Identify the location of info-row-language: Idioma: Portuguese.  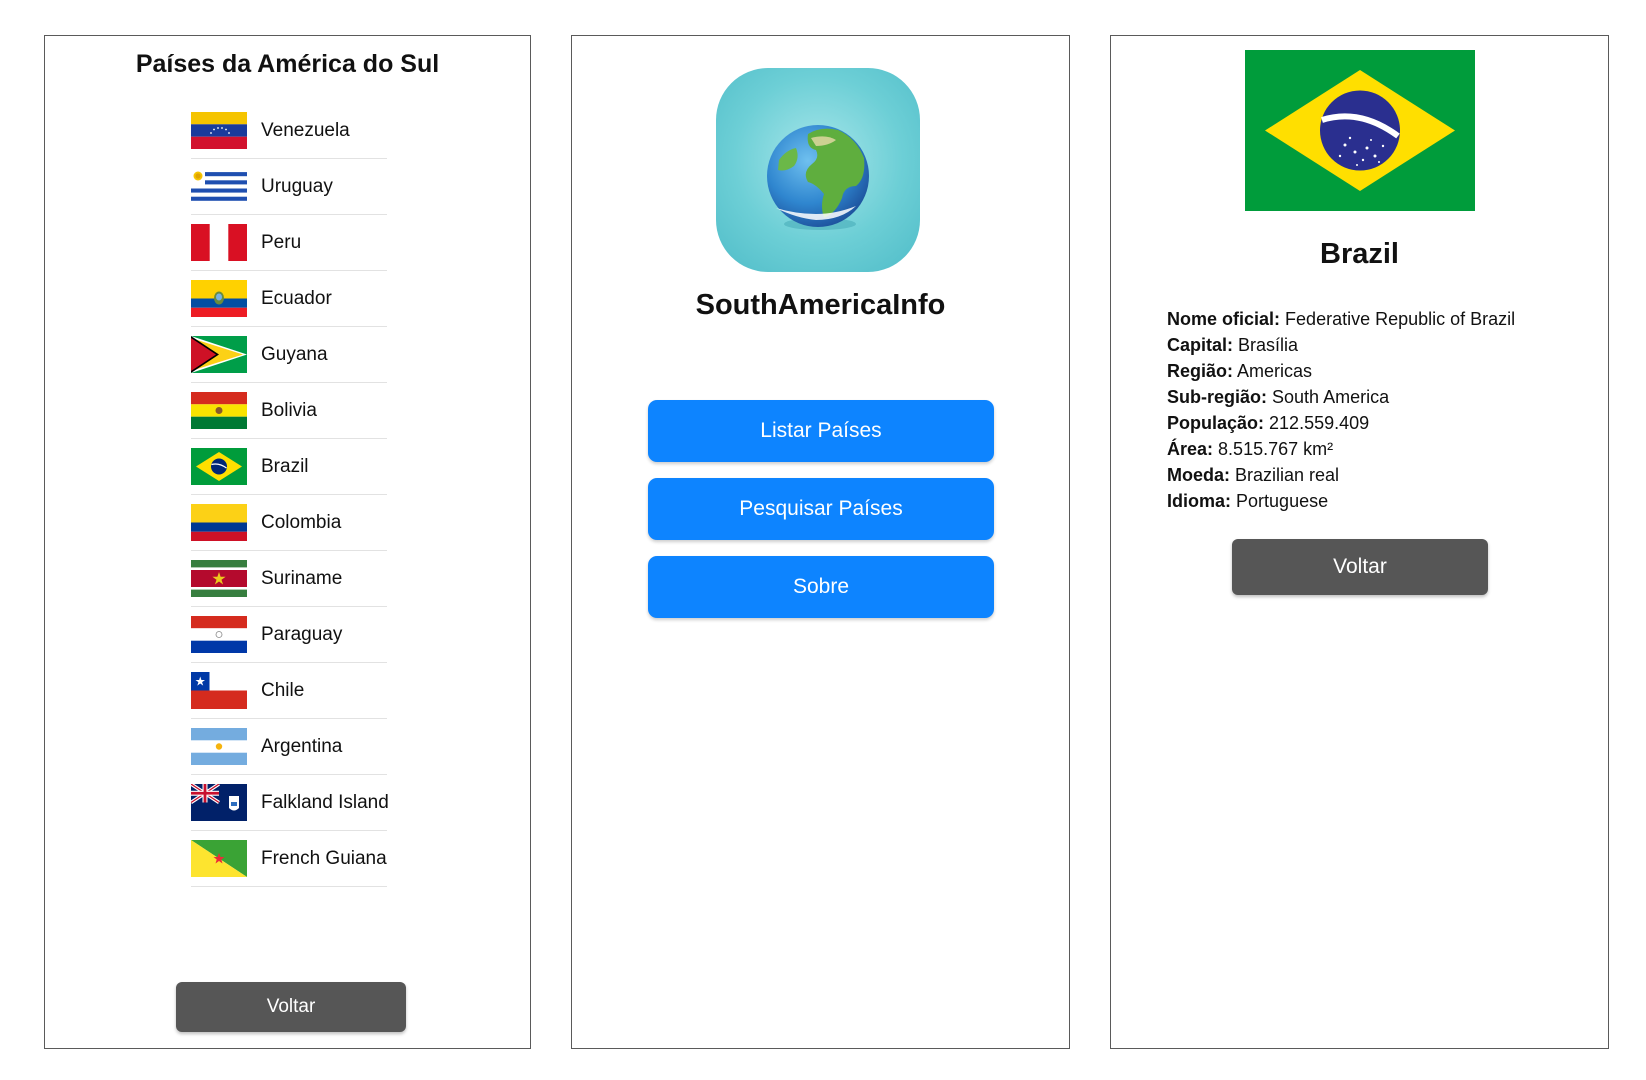
(1341, 501).